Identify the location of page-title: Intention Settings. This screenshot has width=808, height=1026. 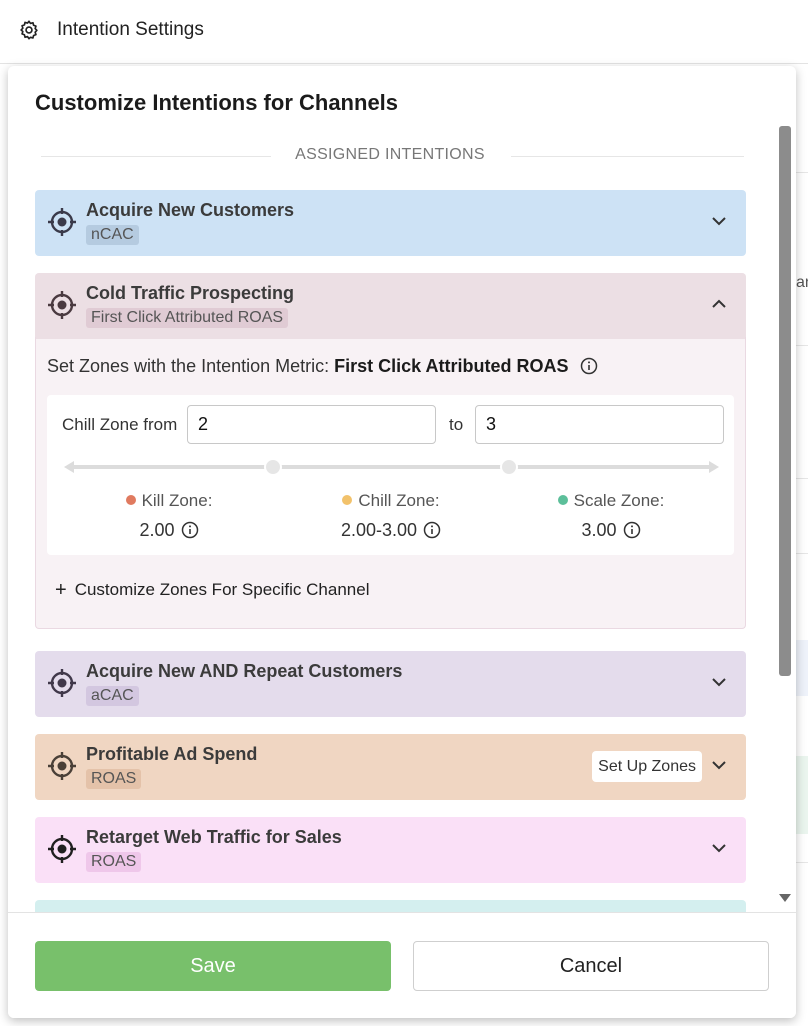
(130, 29).